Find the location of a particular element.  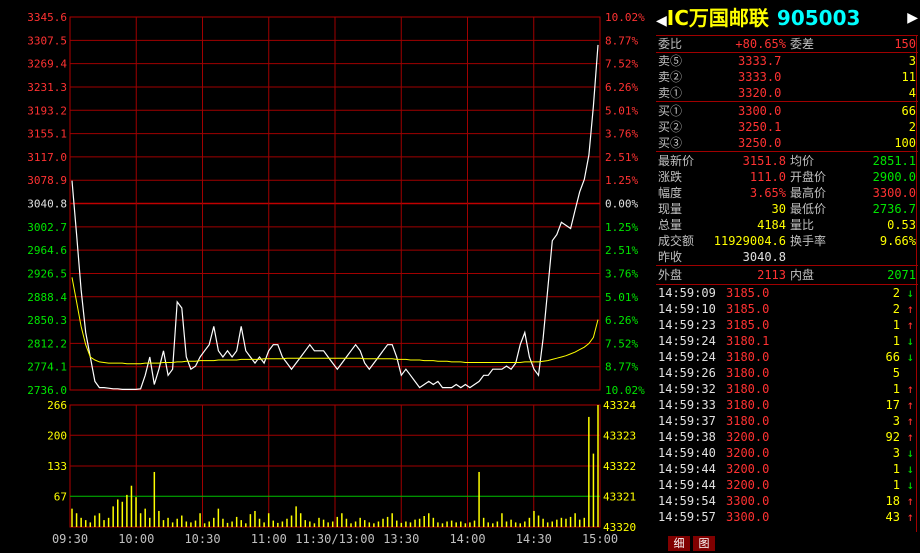

bid-label: 买③ is located at coordinates (670, 143).